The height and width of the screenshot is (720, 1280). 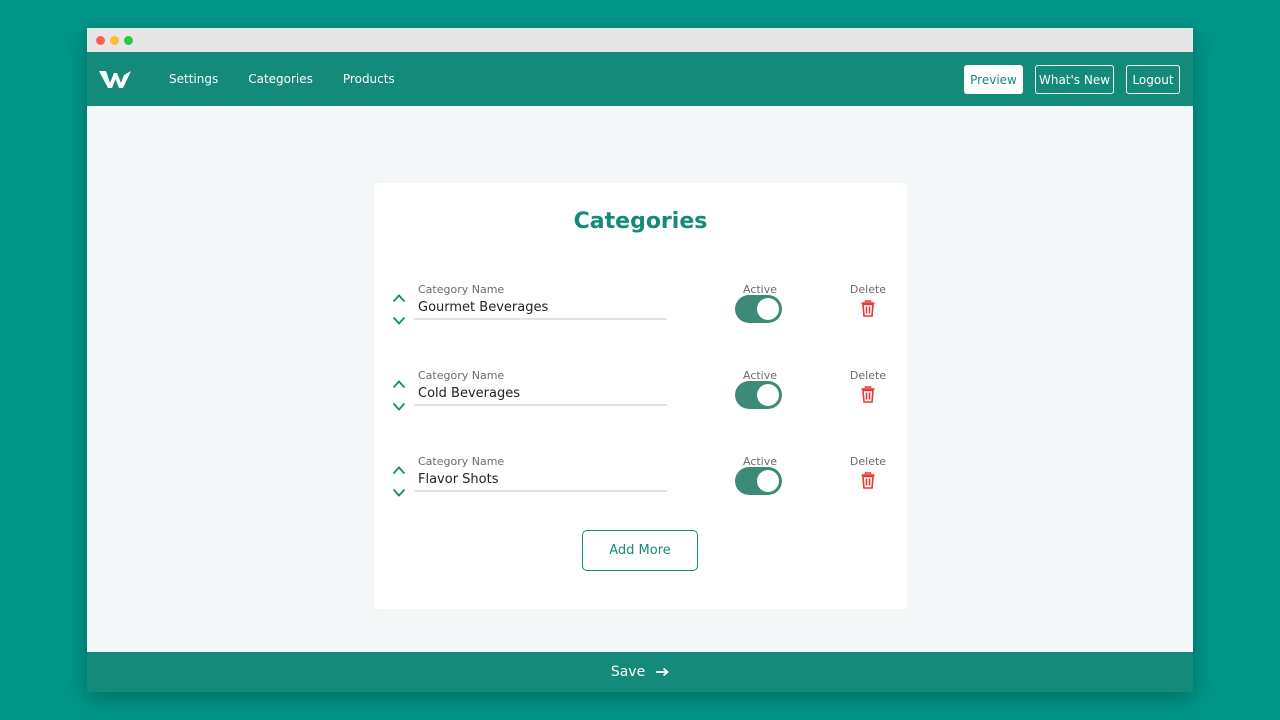 I want to click on nav-link-categories: Categories, so click(x=280, y=79).